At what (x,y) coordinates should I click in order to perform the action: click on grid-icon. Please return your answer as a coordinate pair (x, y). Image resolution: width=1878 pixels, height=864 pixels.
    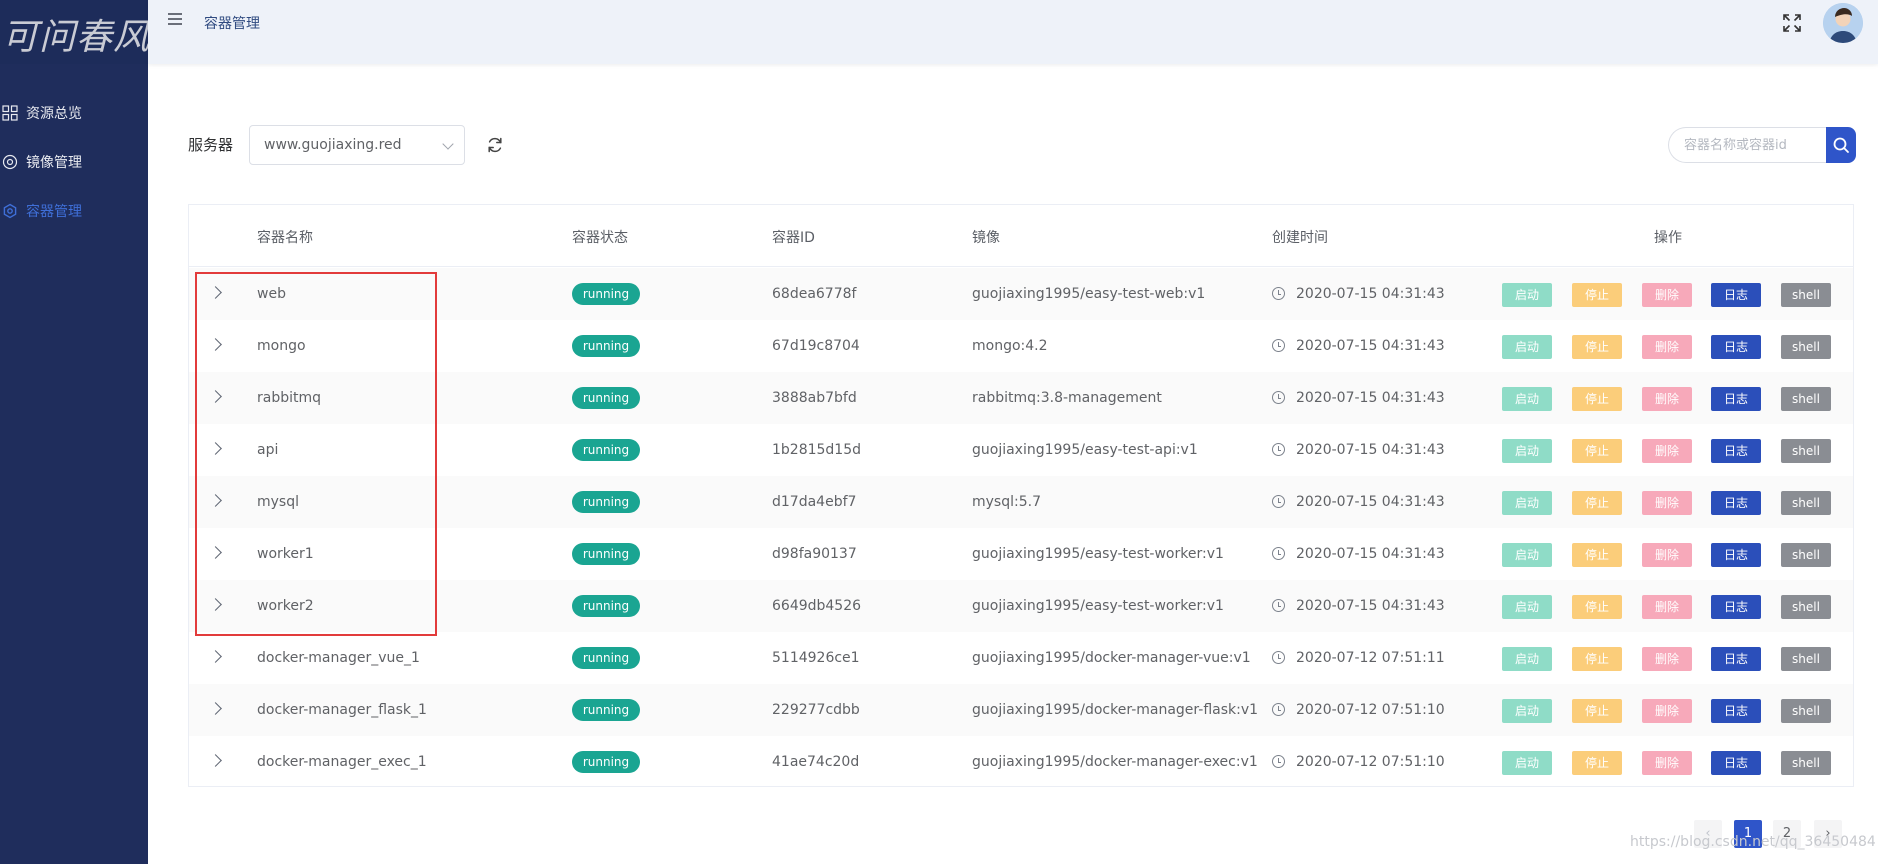
    Looking at the image, I should click on (10, 113).